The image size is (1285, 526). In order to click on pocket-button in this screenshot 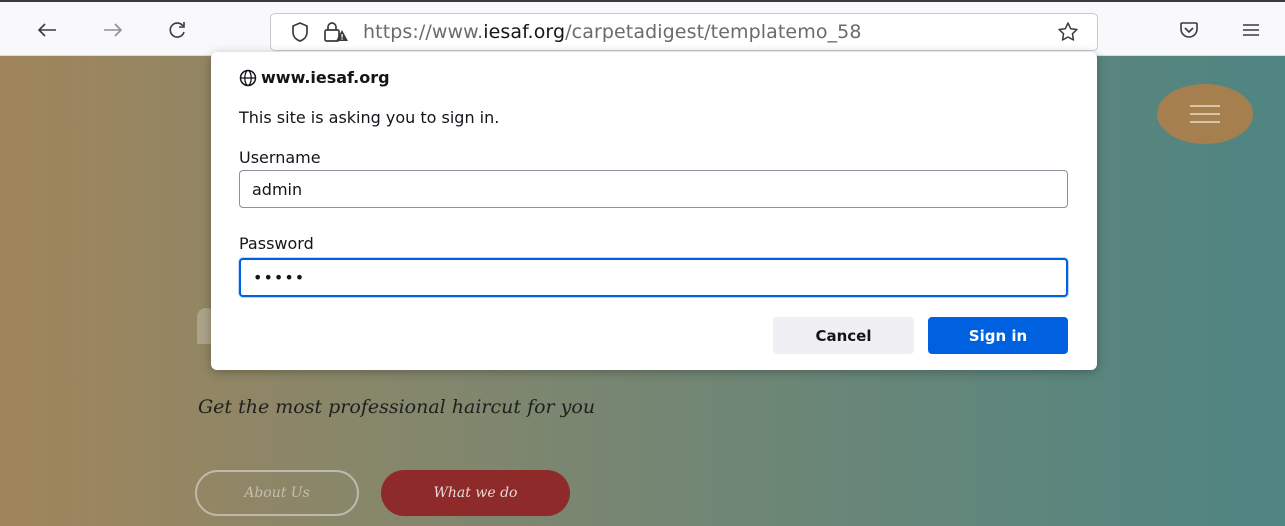, I will do `click(1189, 30)`.